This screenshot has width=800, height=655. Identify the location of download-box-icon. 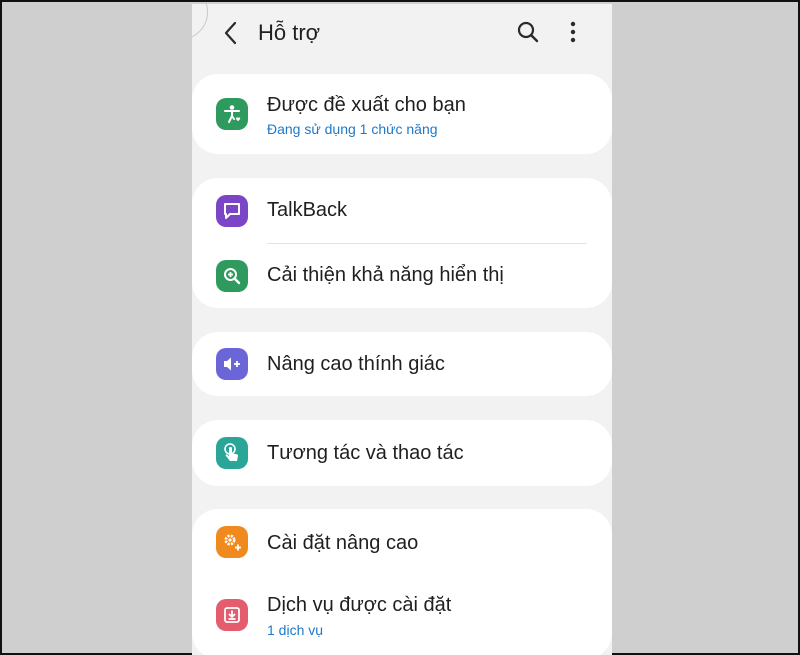
(232, 615).